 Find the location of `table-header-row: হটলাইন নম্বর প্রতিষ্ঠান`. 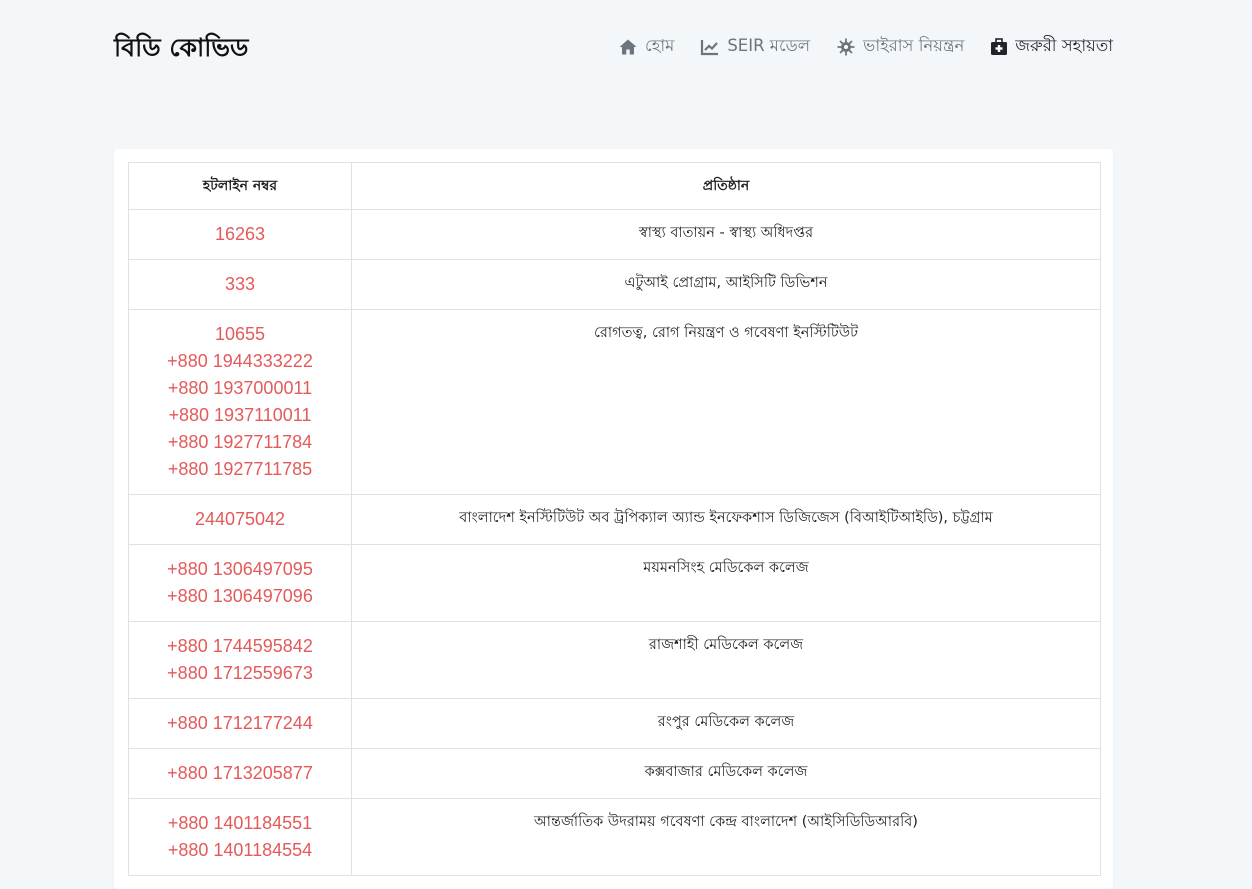

table-header-row: হটলাইন নম্বর প্রতিষ্ঠান is located at coordinates (614, 186).